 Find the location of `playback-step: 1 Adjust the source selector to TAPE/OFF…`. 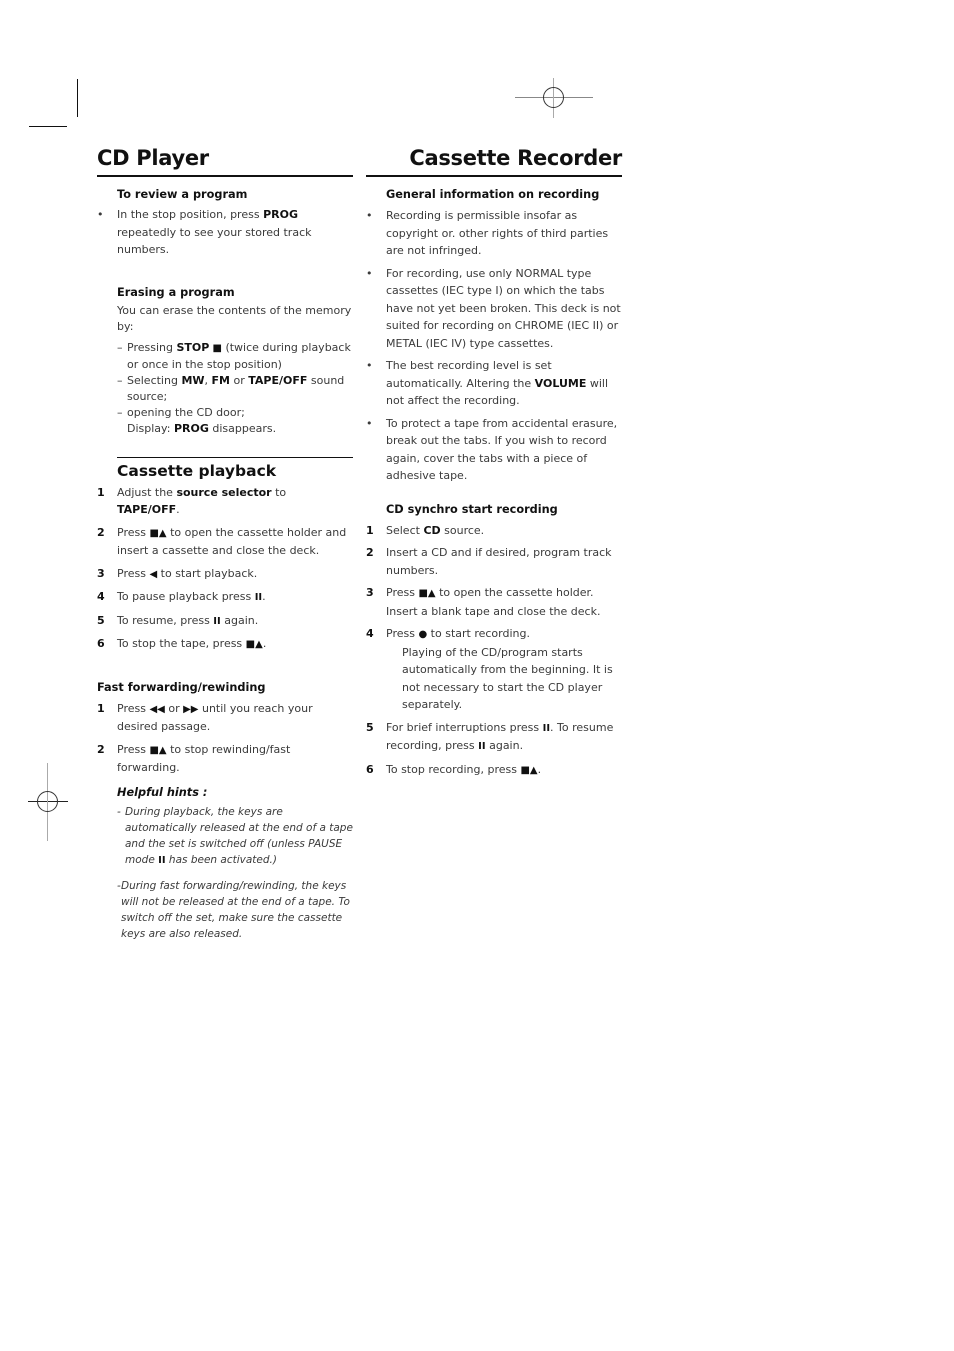

playback-step: 1 Adjust the source selector to TAPE/OFF… is located at coordinates (192, 501).